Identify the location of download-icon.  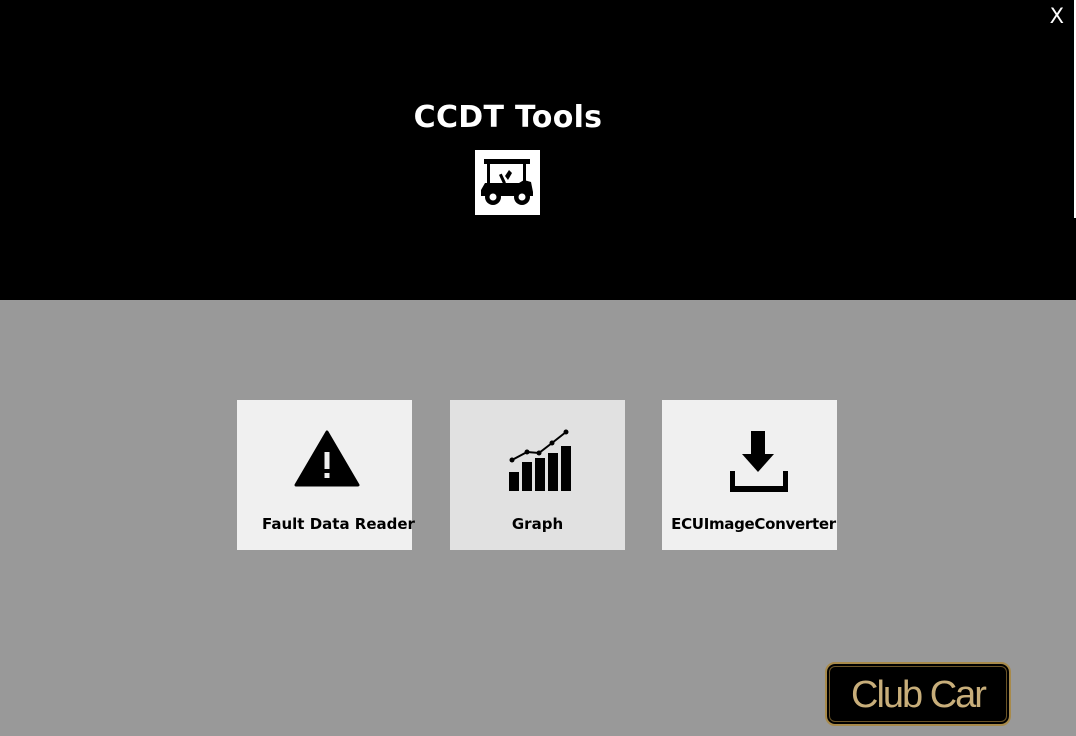
(749, 461).